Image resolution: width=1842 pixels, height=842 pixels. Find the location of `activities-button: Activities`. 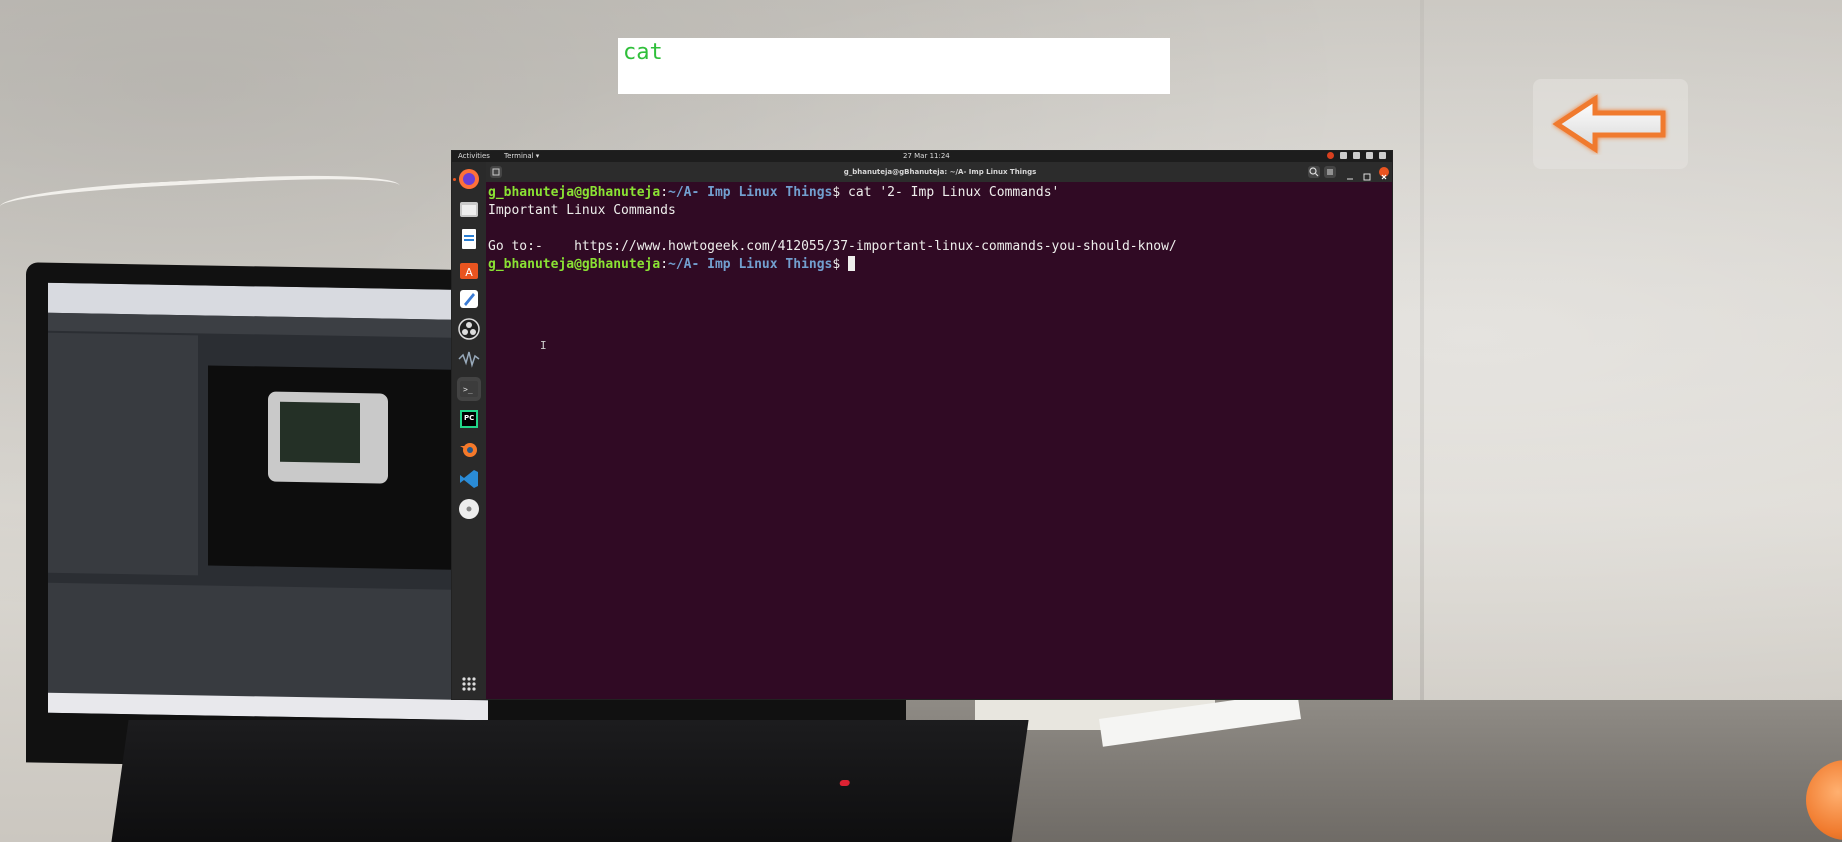

activities-button: Activities is located at coordinates (474, 156).